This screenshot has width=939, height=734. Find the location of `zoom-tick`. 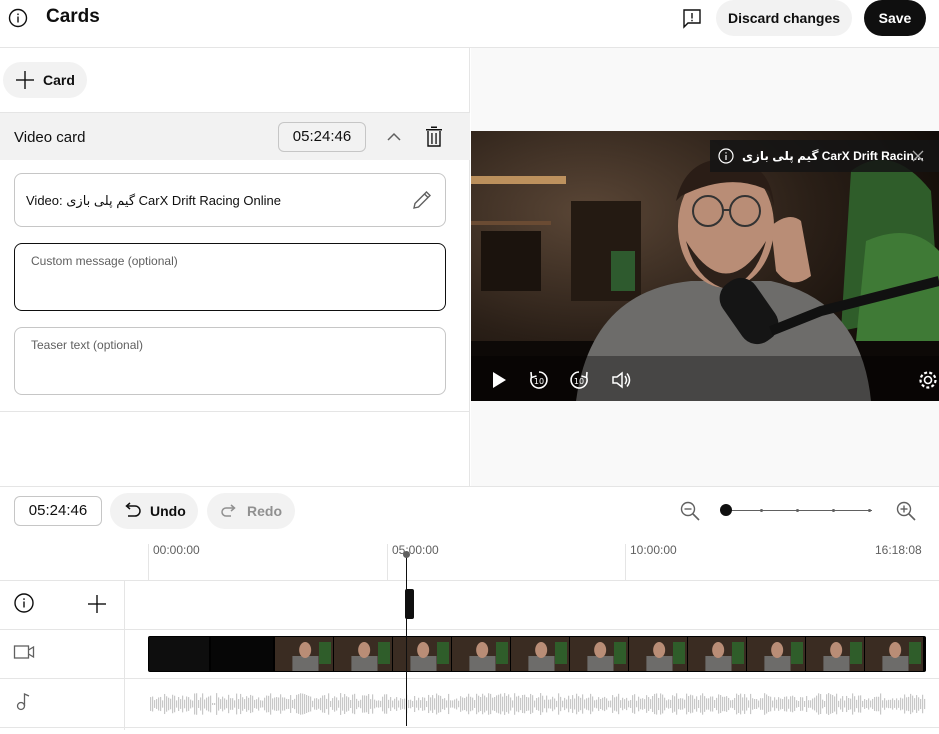

zoom-tick is located at coordinates (797, 510).